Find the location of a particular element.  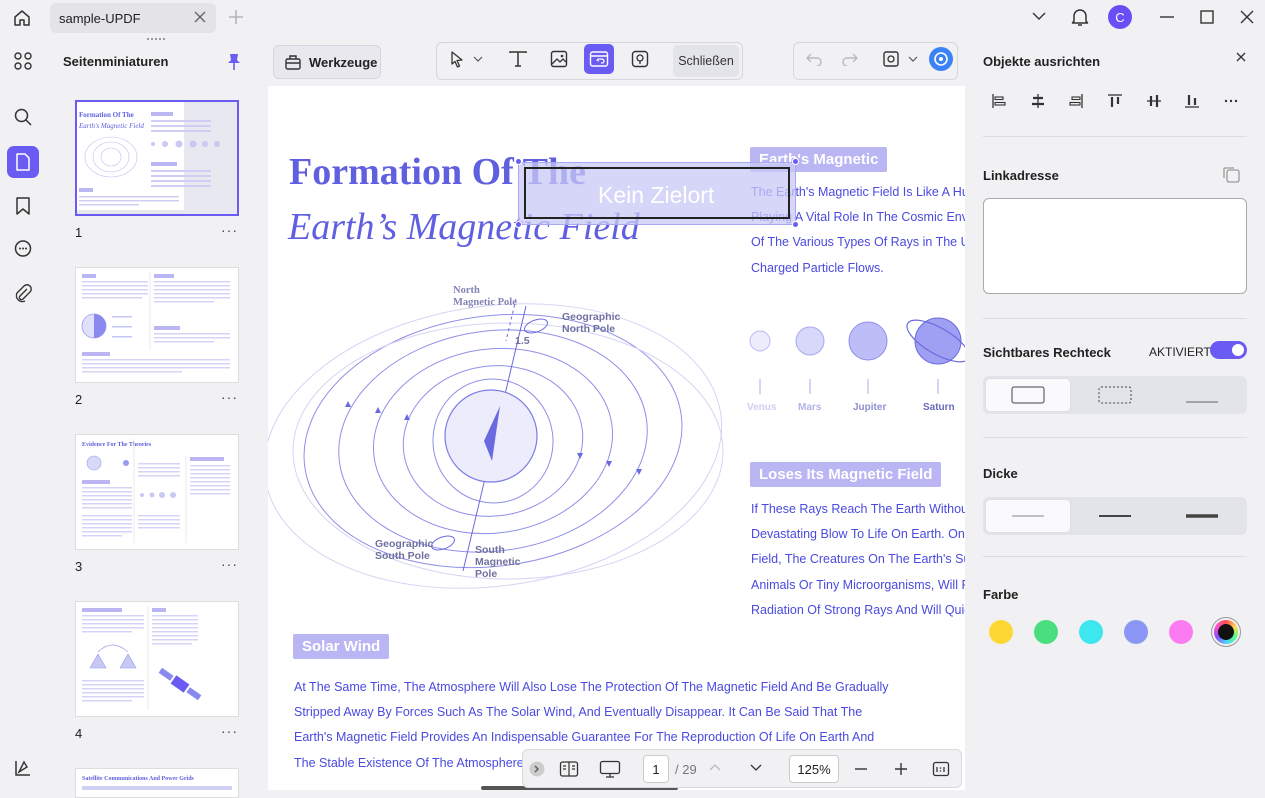

planet-label-mars: Mars is located at coordinates (810, 407).